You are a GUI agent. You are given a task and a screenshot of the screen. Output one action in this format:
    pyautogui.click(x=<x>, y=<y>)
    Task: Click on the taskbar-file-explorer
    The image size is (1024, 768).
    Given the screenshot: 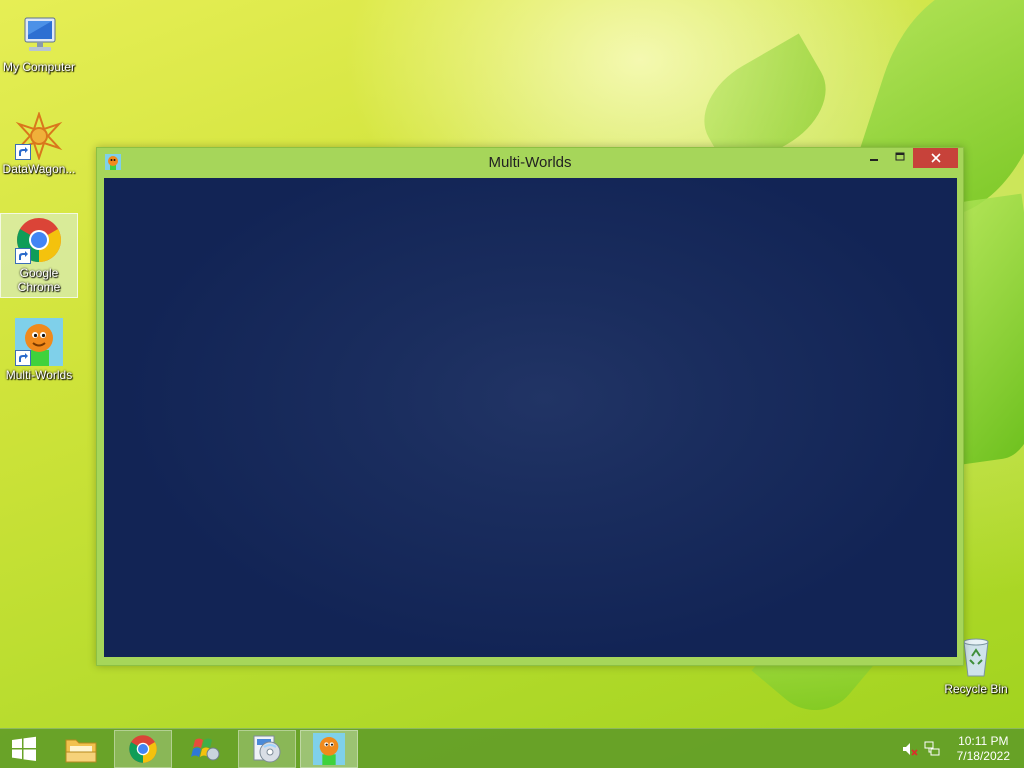 What is the action you would take?
    pyautogui.click(x=81, y=749)
    